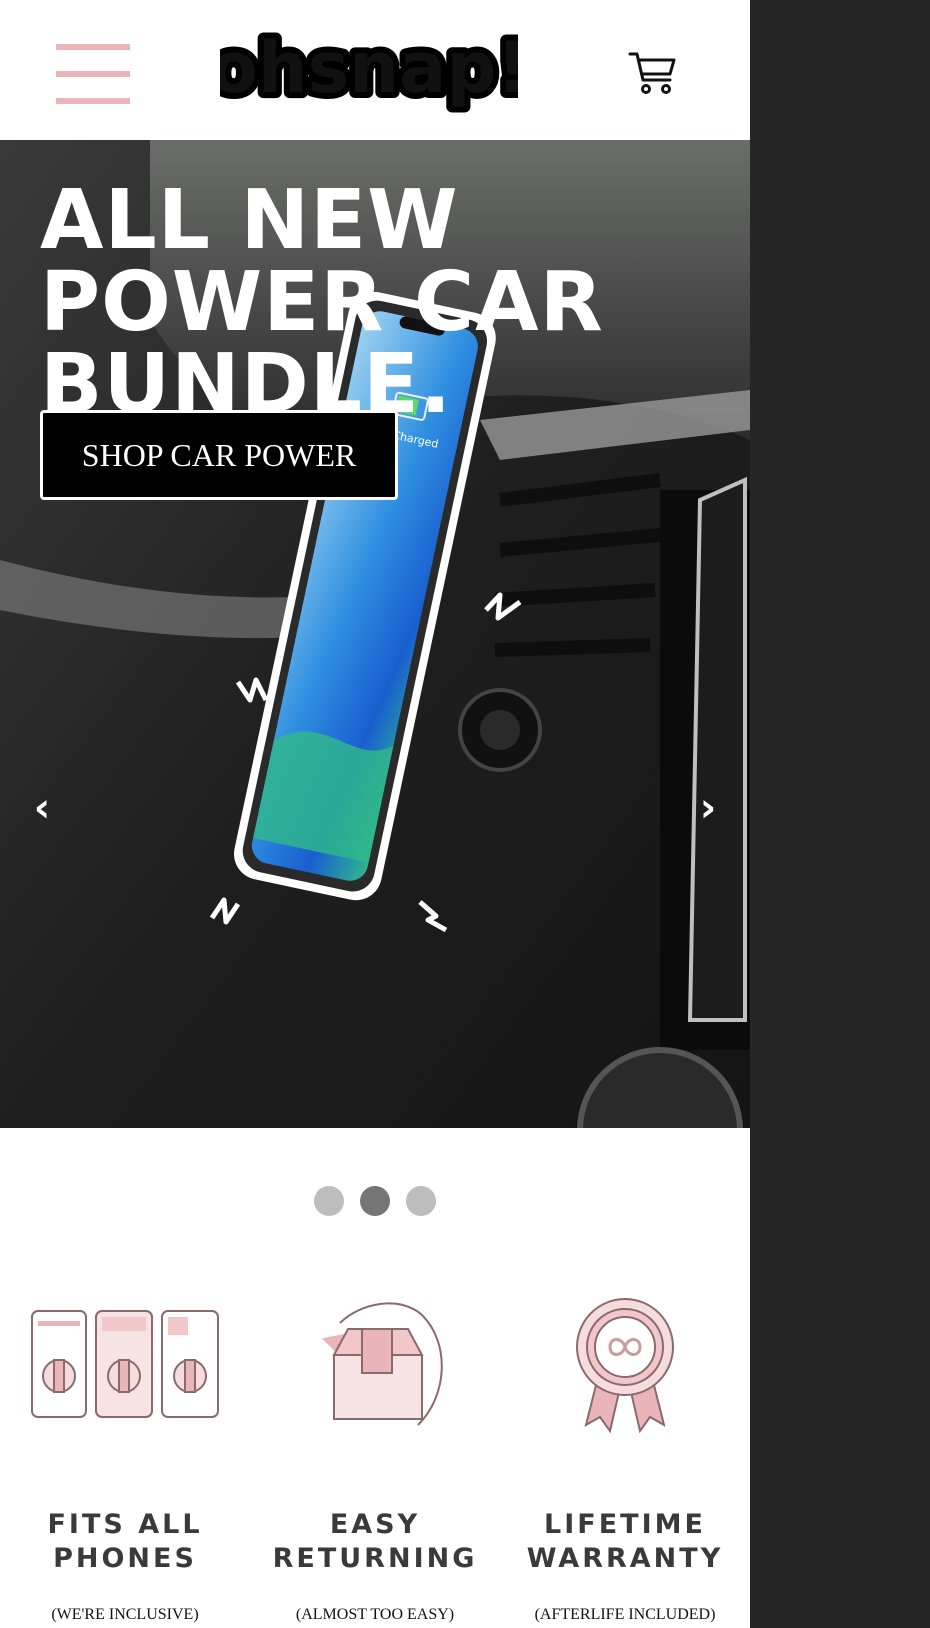 This screenshot has width=930, height=1628. I want to click on site-logo: ohsnap! ohsnap! ohsnap!, so click(369, 73).